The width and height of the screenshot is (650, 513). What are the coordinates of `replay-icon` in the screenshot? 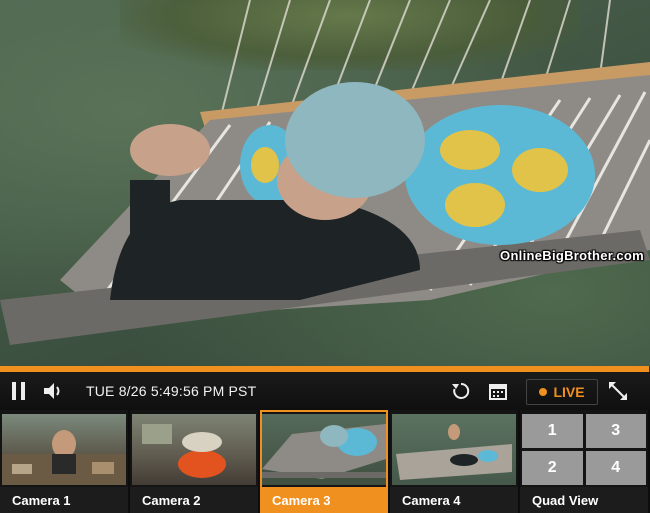 It's located at (461, 391).